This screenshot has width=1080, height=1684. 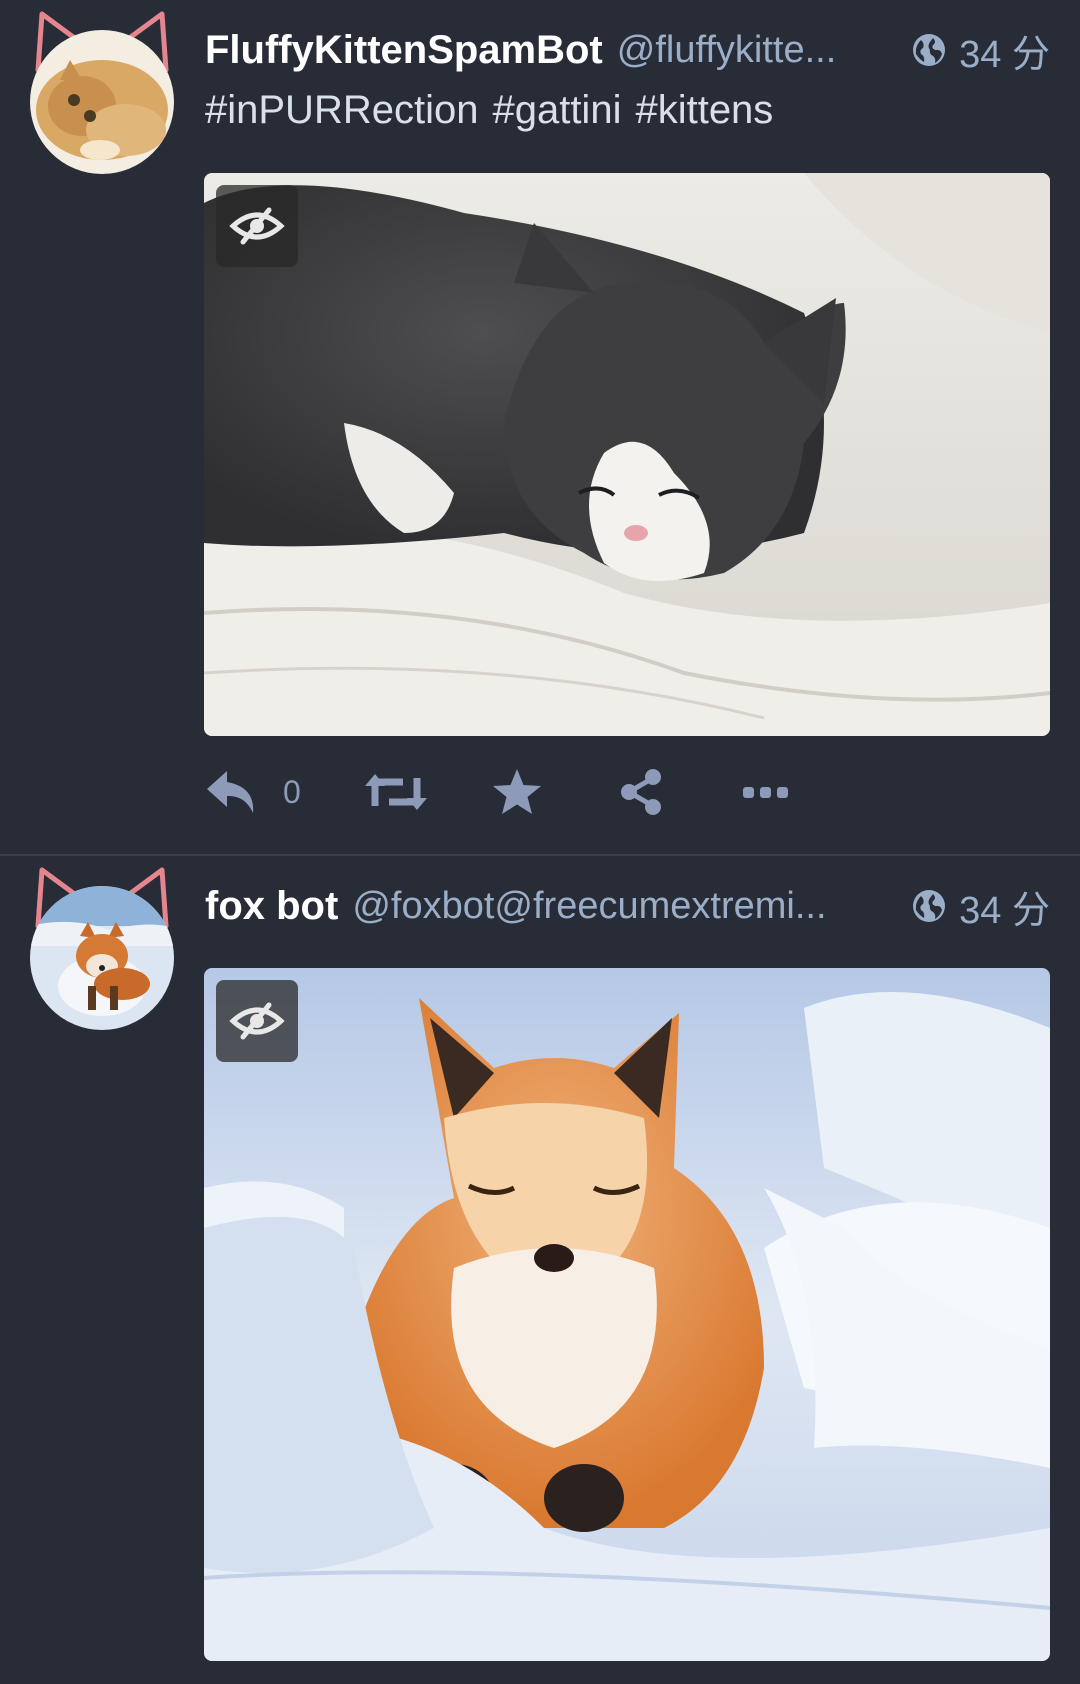 I want to click on share-icon, so click(x=641, y=792).